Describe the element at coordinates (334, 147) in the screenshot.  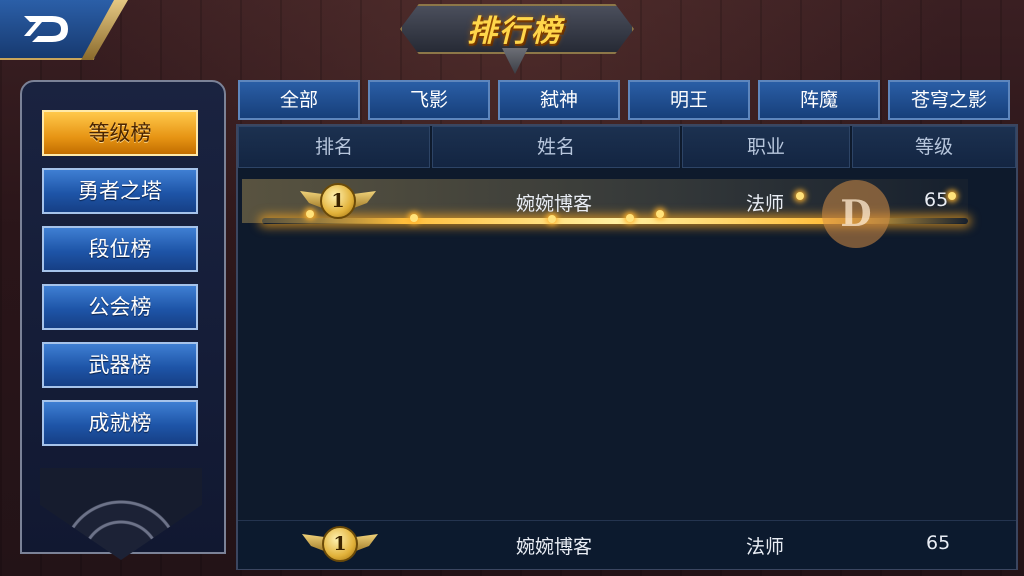
I see `column-header-rank: 排名` at that location.